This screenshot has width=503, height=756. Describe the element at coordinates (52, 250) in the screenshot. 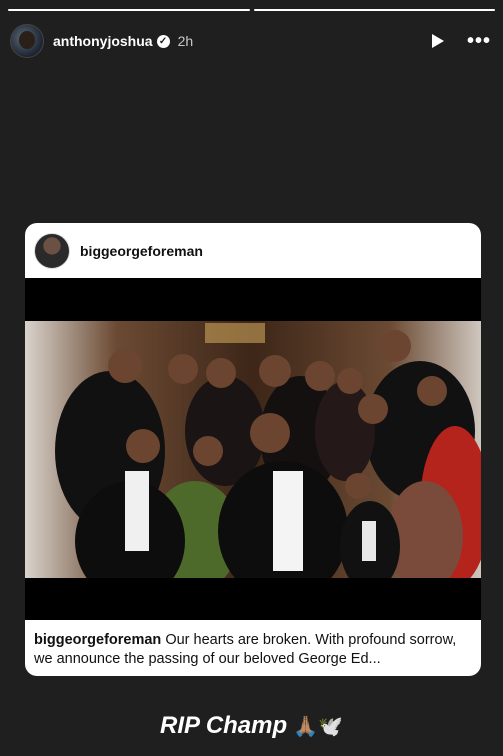

I see `post-author-avatar` at that location.